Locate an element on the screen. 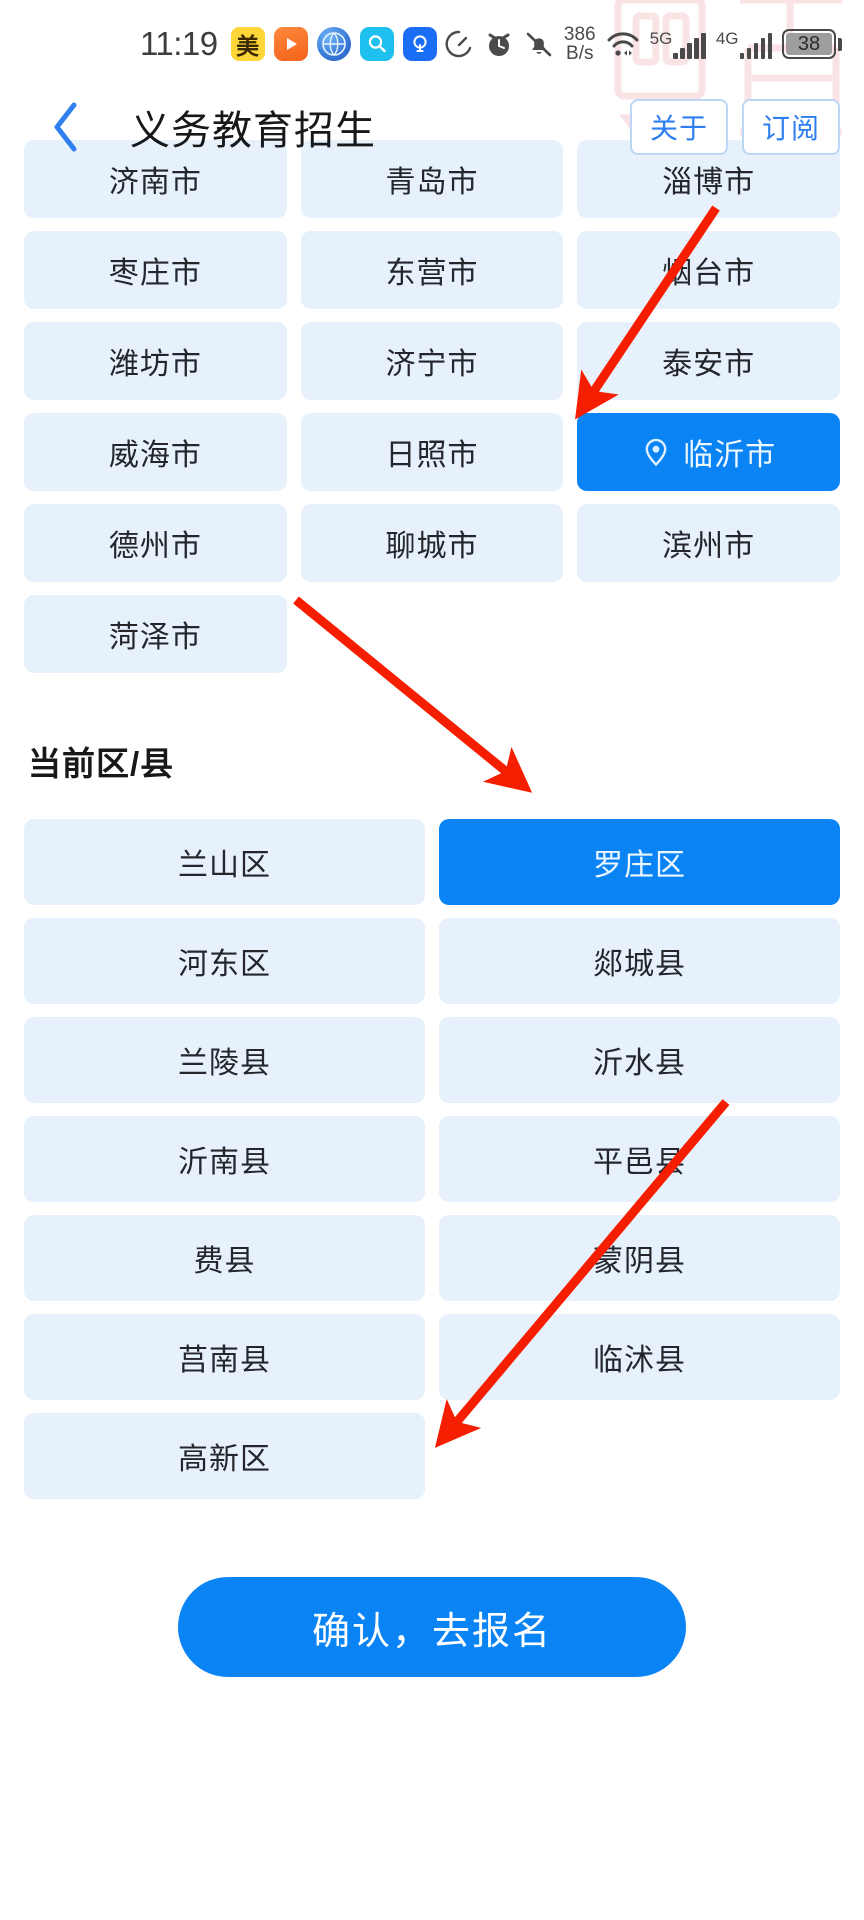  network-rate-unit: B/s is located at coordinates (580, 53).